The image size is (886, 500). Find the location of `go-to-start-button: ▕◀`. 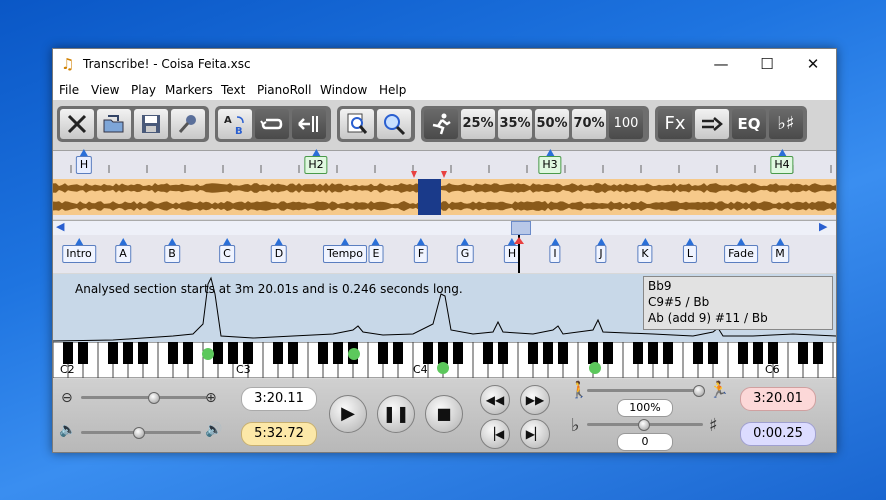

go-to-start-button: ▕◀ is located at coordinates (495, 434).